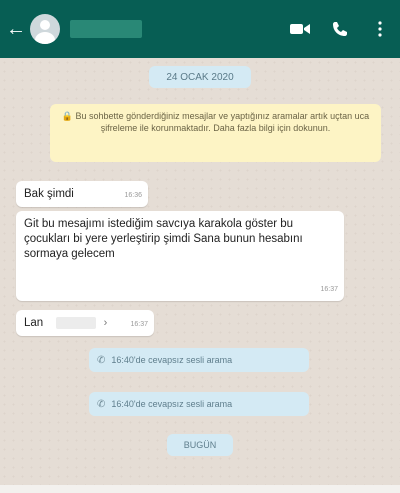 This screenshot has width=400, height=493. Describe the element at coordinates (200, 445) in the screenshot. I see `today-chip: BUGÜN` at that location.